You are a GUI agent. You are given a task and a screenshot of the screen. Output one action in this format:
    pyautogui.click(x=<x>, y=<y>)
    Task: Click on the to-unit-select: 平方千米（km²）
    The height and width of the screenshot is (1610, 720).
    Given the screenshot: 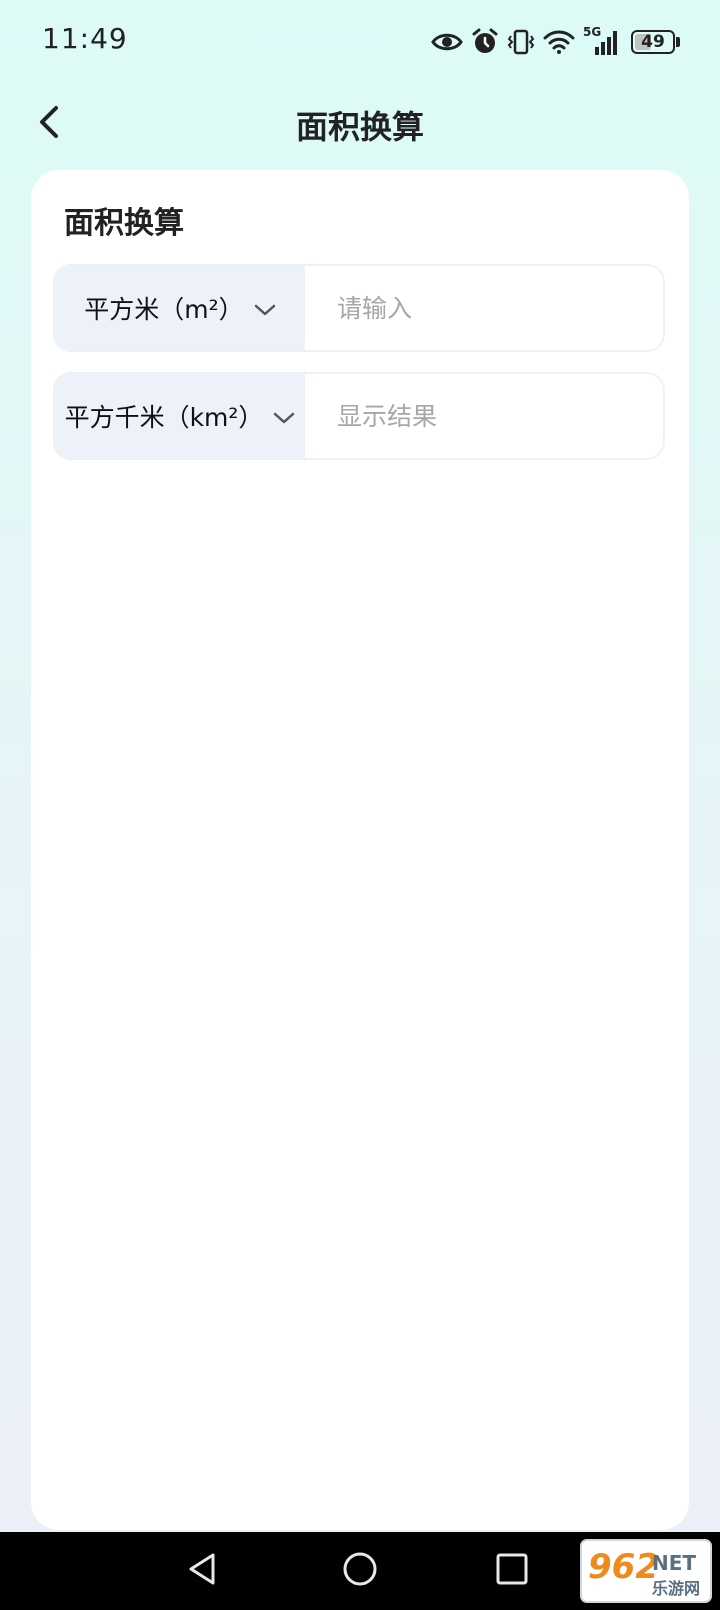 What is the action you would take?
    pyautogui.click(x=180, y=416)
    